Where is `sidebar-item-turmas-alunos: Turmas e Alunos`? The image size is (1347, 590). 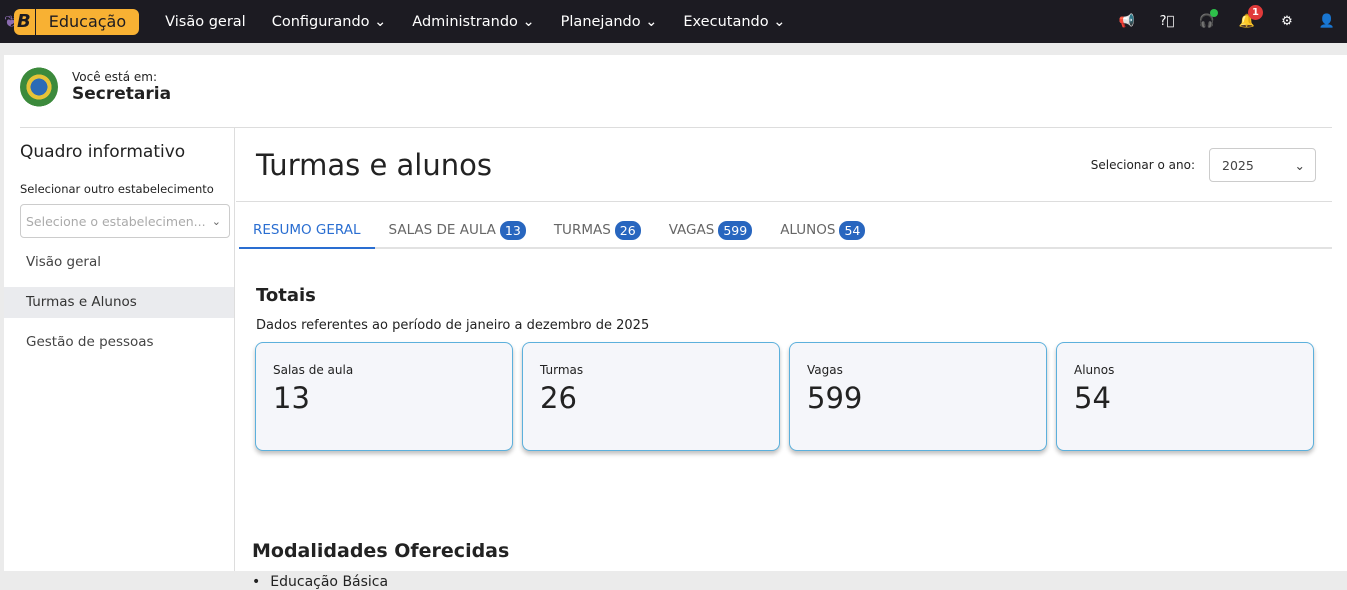 sidebar-item-turmas-alunos: Turmas e Alunos is located at coordinates (119, 302).